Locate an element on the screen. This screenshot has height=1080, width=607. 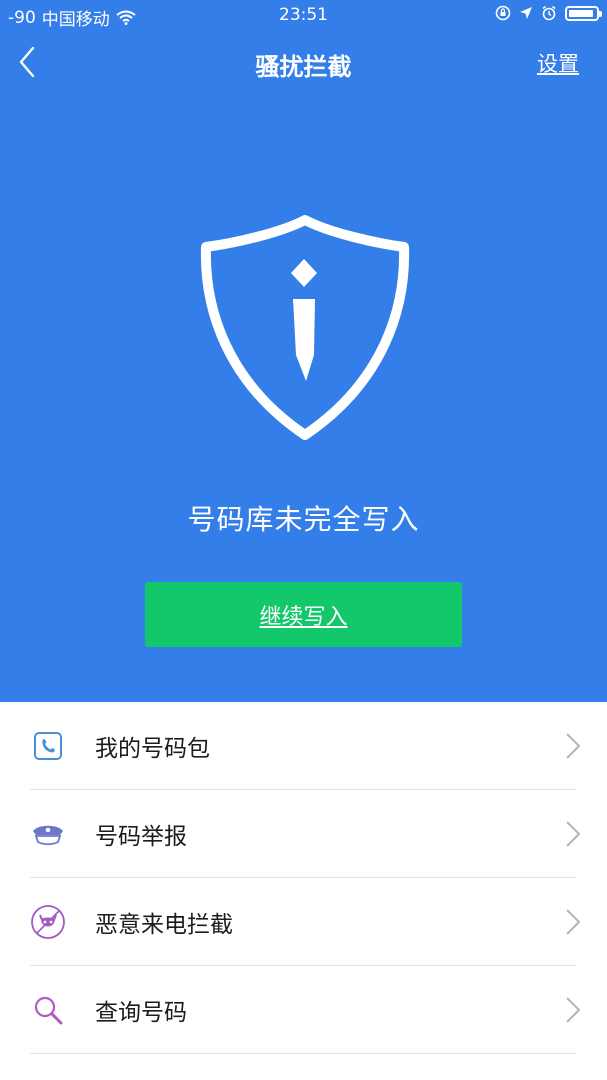
menu-item-label: 号码举报 is located at coordinates (141, 837).